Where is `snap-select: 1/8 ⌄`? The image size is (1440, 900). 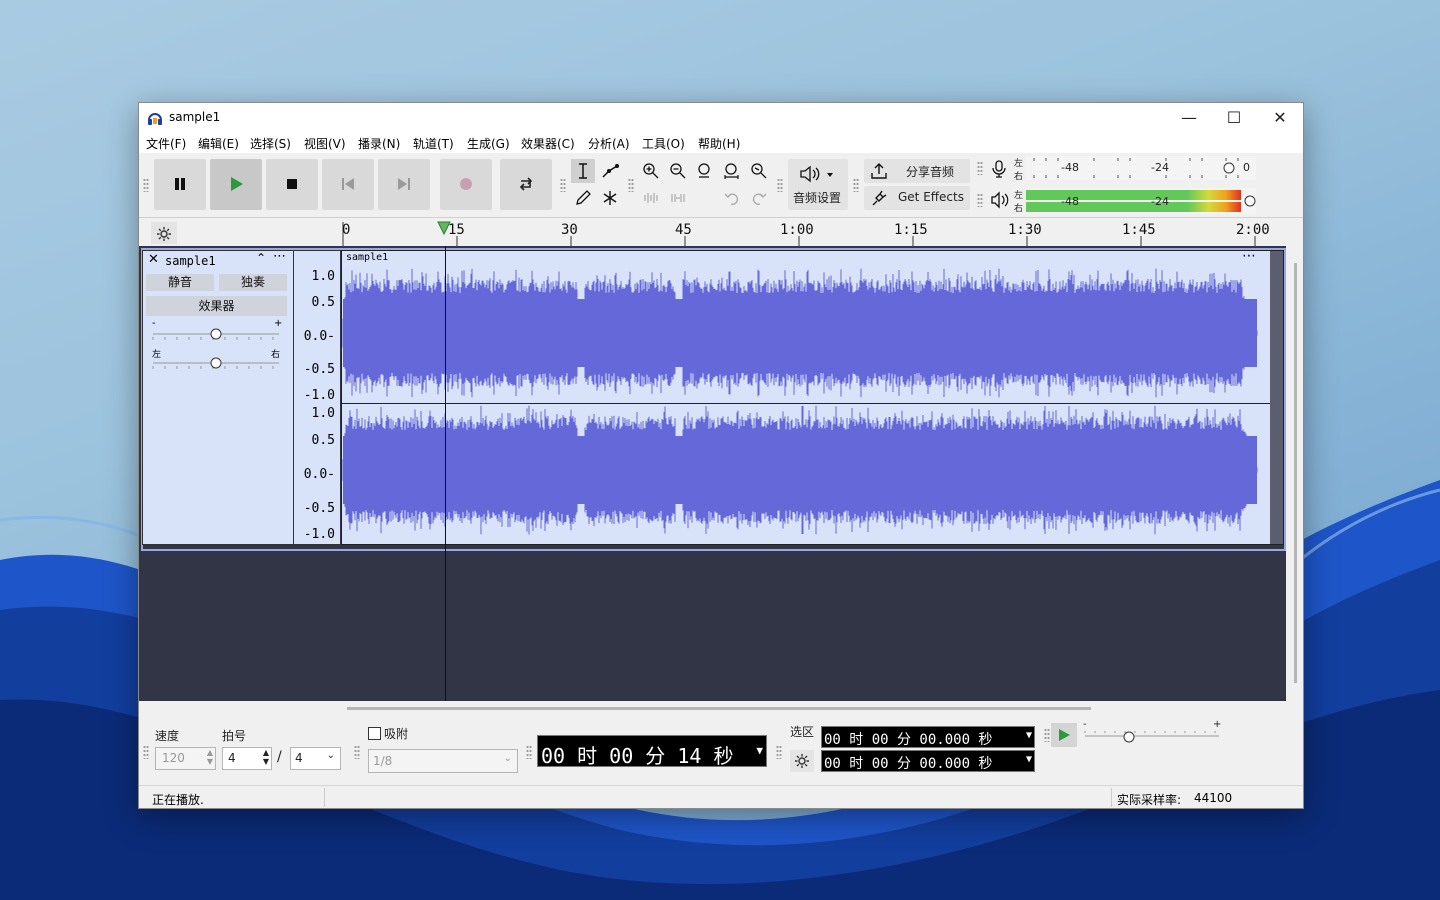
snap-select: 1/8 ⌄ is located at coordinates (443, 761).